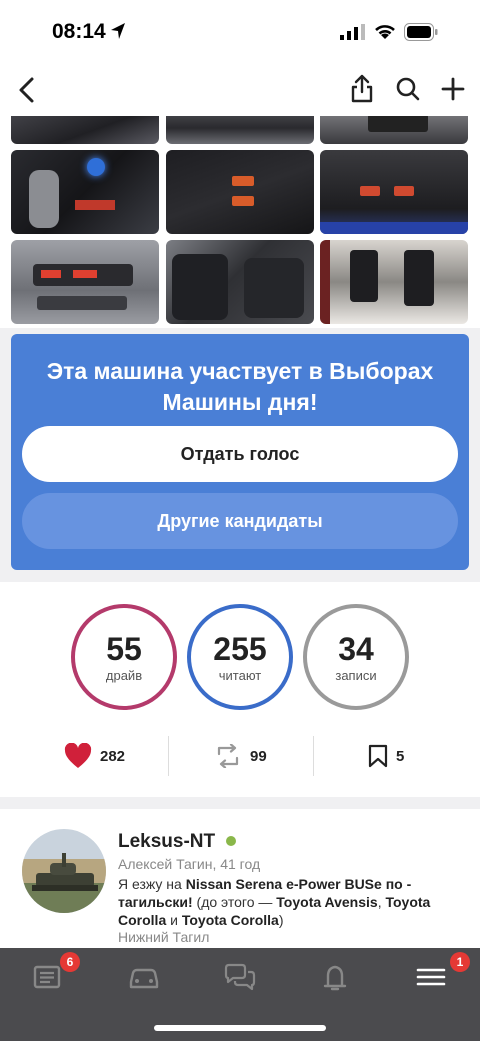  What do you see at coordinates (113, 756) in the screenshot?
I see `likes-count: 282` at bounding box center [113, 756].